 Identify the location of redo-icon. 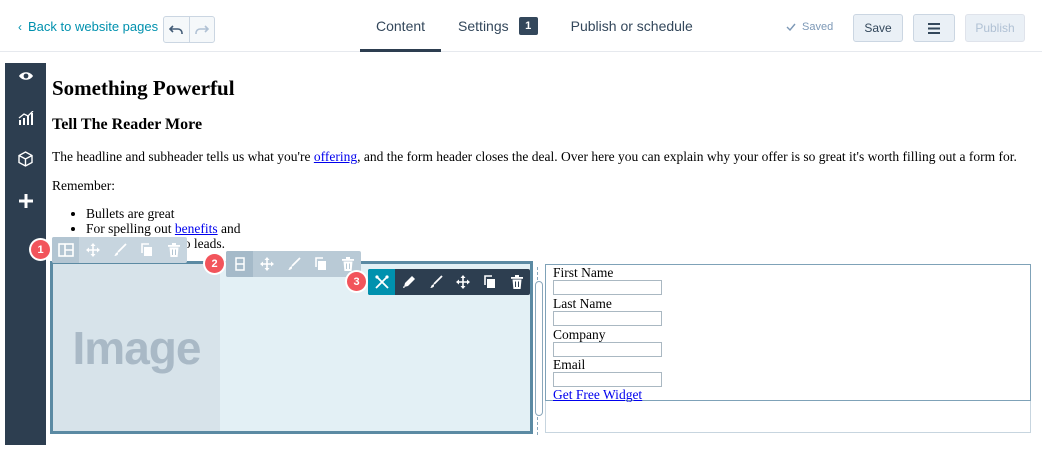
(202, 29).